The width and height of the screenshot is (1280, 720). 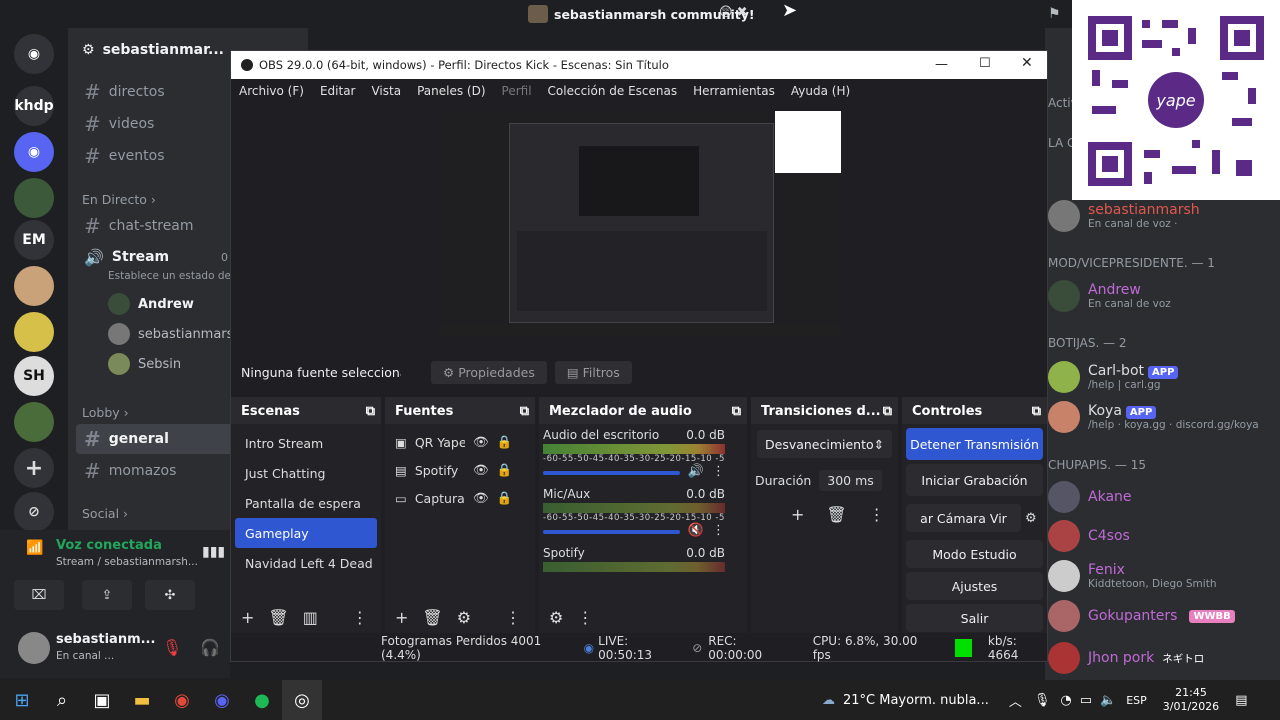 What do you see at coordinates (1027, 63) in the screenshot?
I see `close-icon: ✕` at bounding box center [1027, 63].